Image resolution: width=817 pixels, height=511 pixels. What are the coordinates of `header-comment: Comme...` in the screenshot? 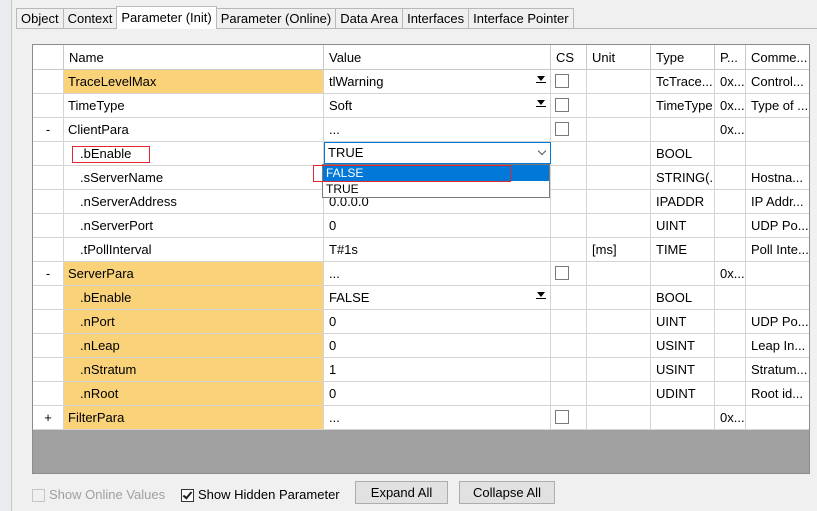 It's located at (777, 57).